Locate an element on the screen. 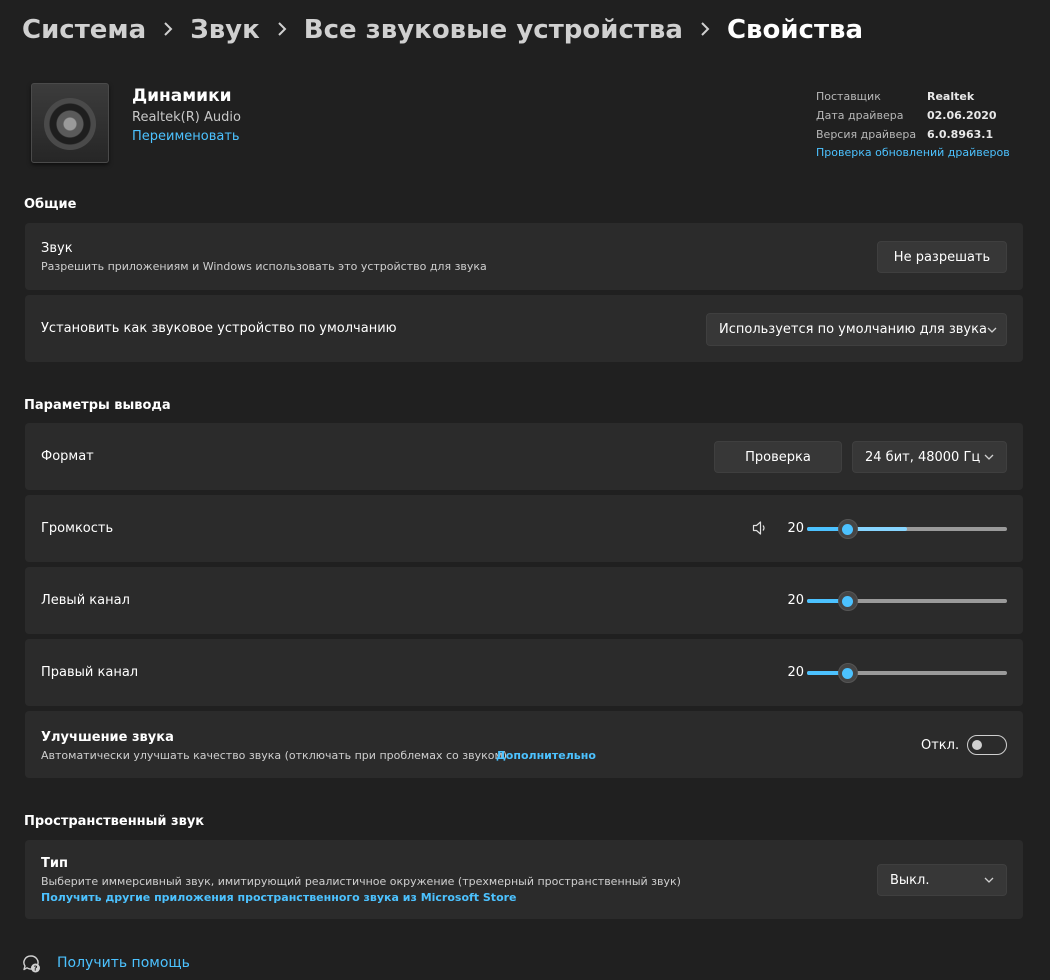 The width and height of the screenshot is (1050, 980). audio-permission-card is located at coordinates (524, 256).